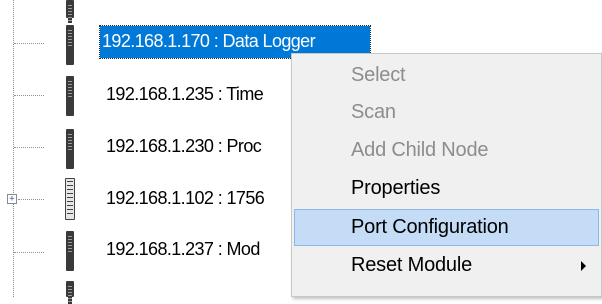  I want to click on menu-item-reset-module: Reset Module, so click(446, 265).